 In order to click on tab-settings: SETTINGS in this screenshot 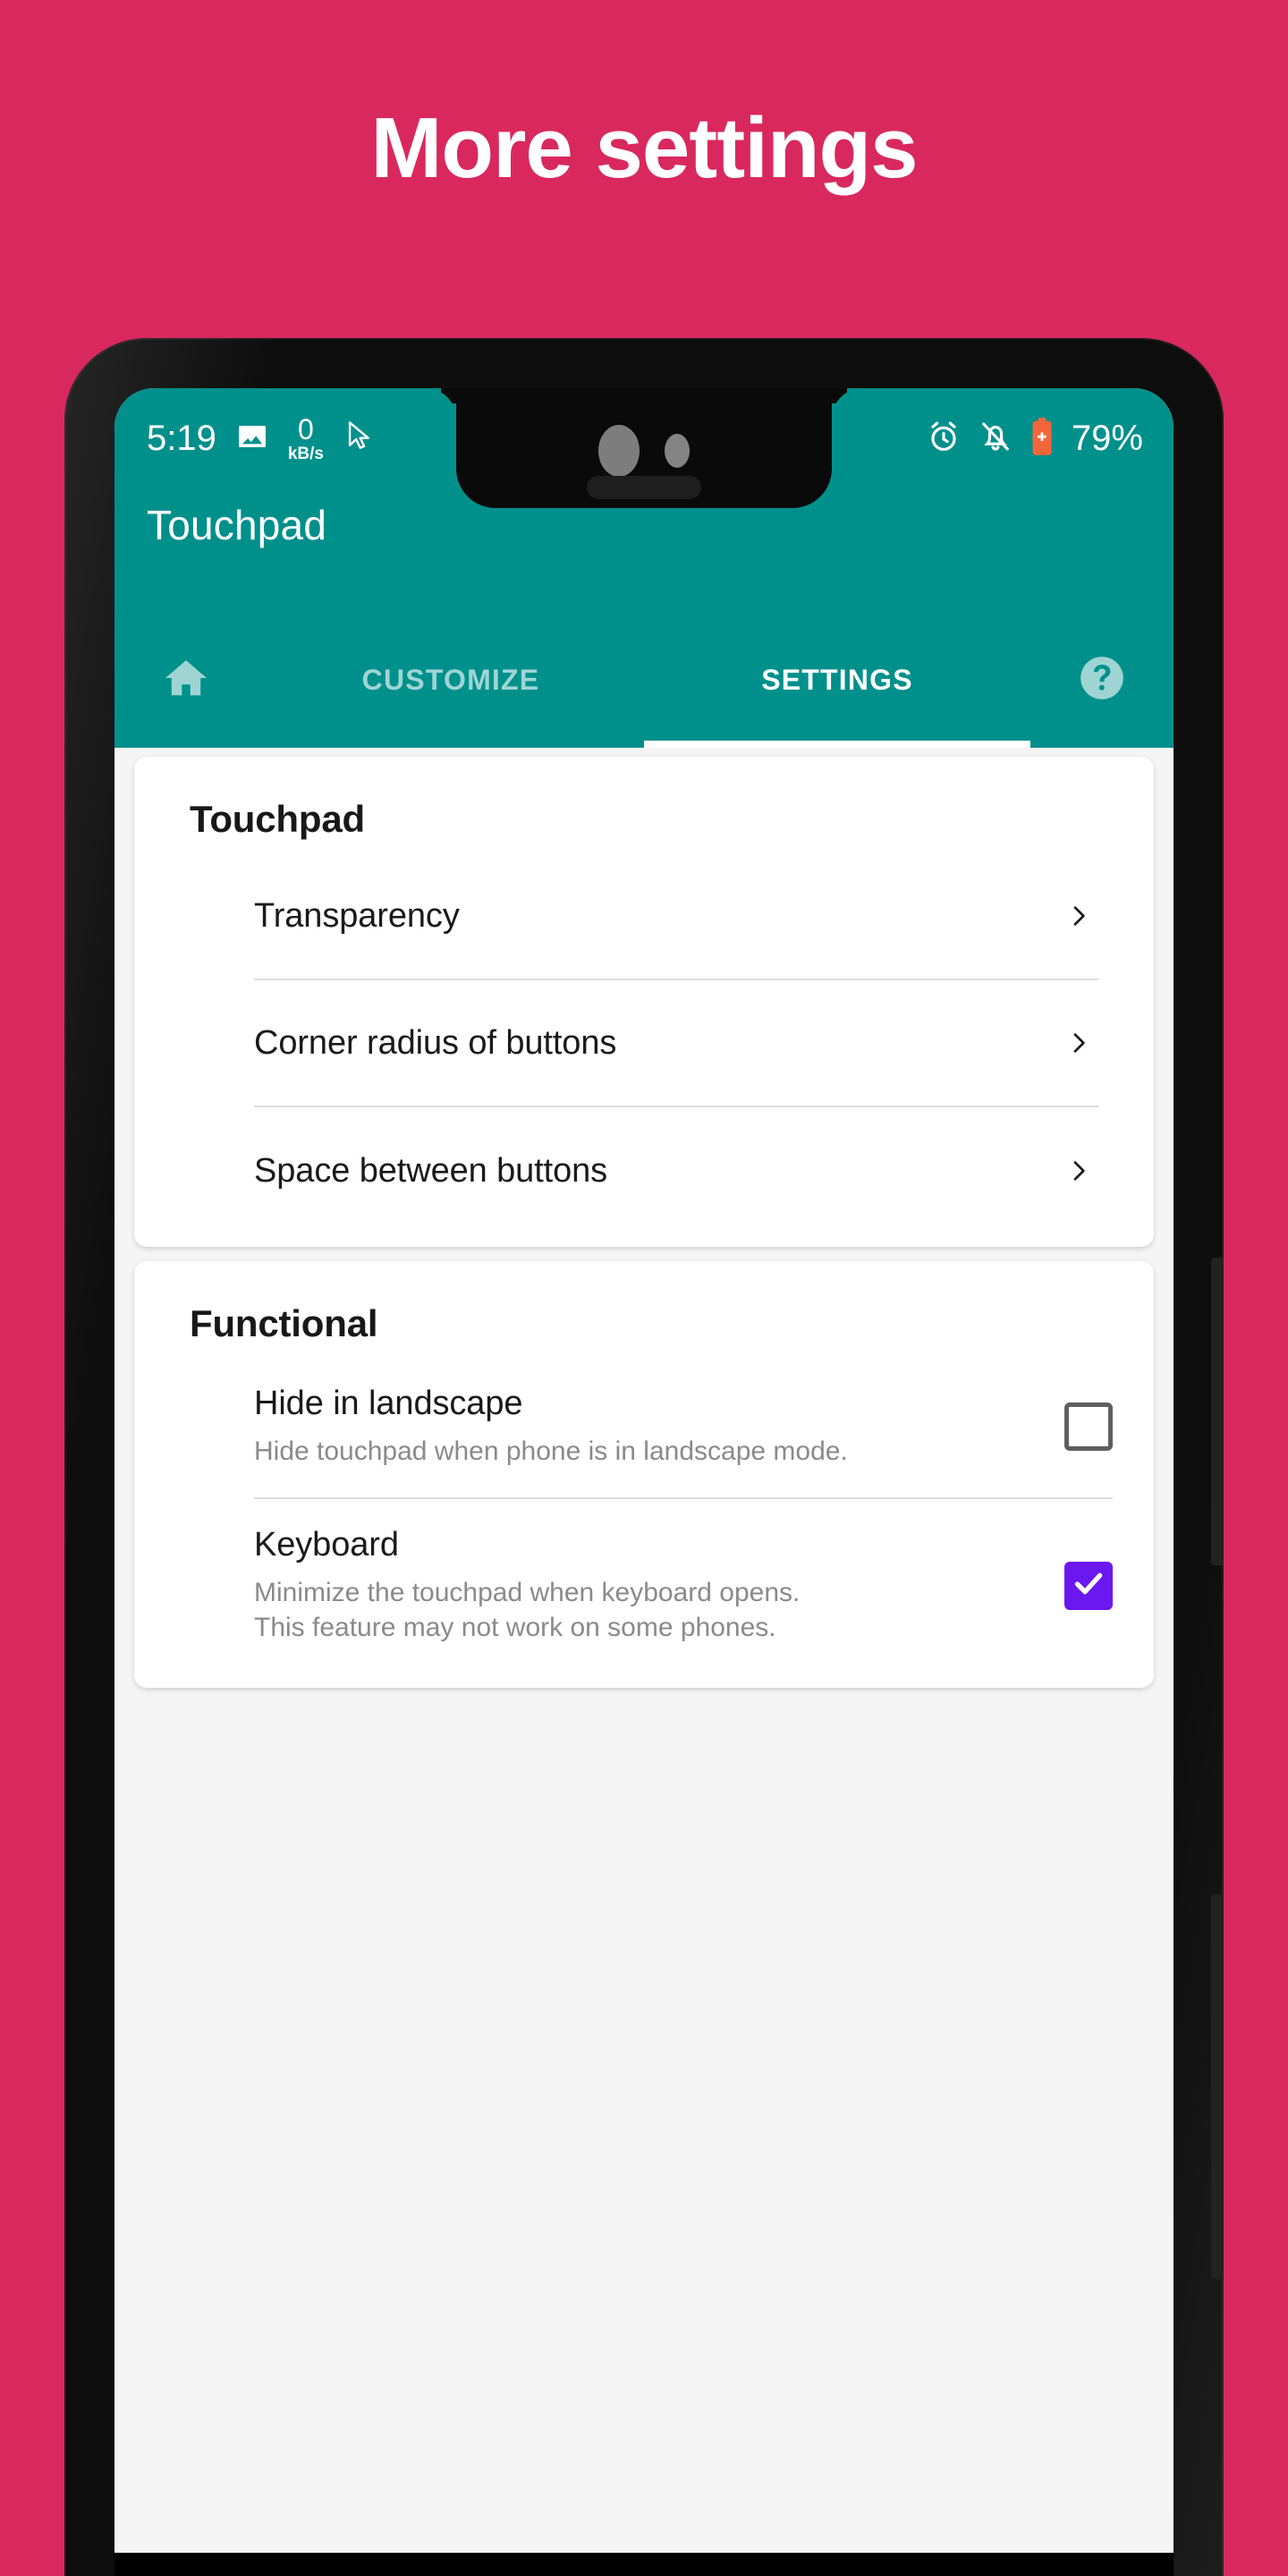, I will do `click(837, 680)`.